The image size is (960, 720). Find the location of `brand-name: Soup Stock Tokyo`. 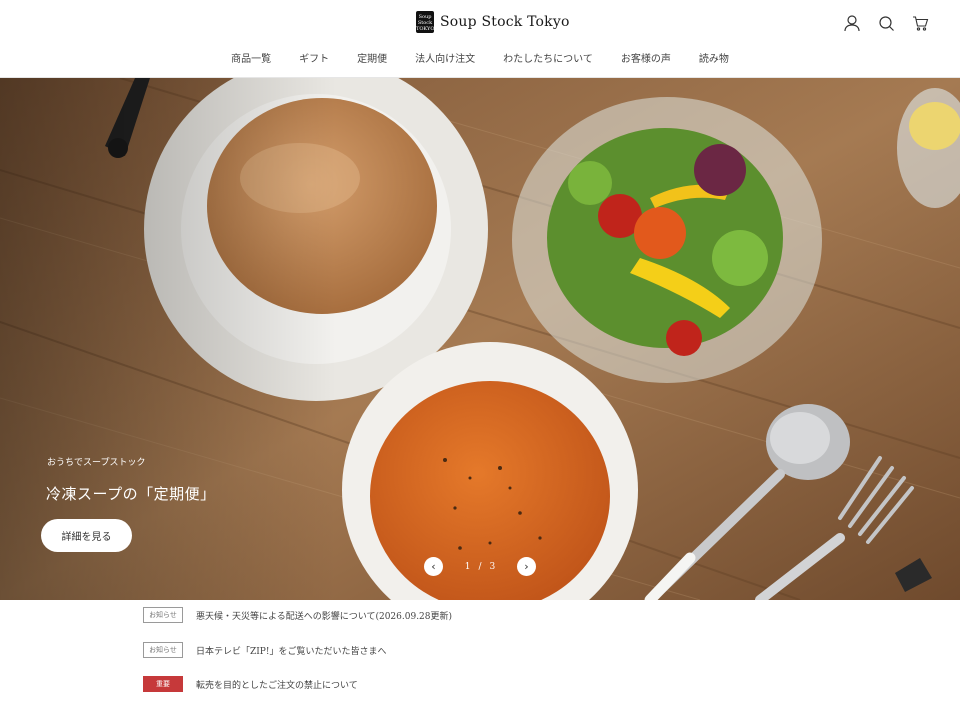

brand-name: Soup Stock Tokyo is located at coordinates (505, 22).